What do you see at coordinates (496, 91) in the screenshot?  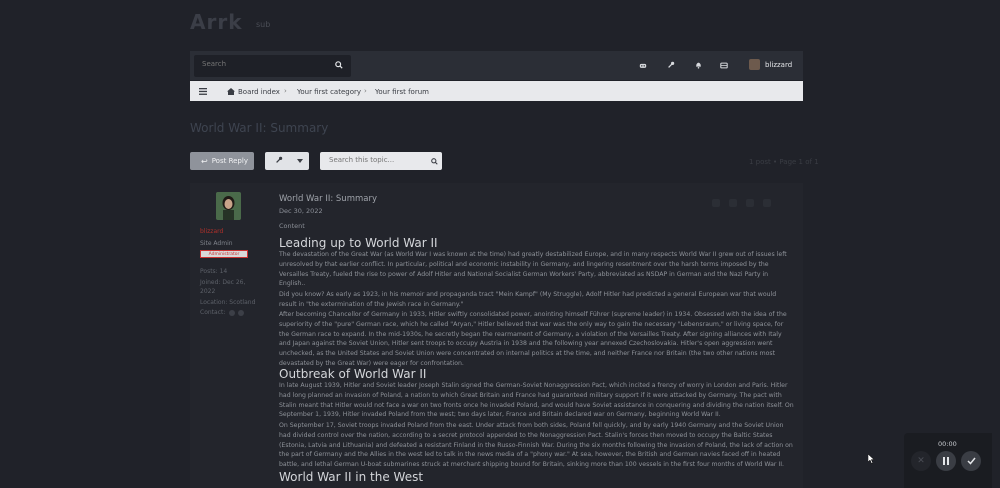 I see `breadcrumb` at bounding box center [496, 91].